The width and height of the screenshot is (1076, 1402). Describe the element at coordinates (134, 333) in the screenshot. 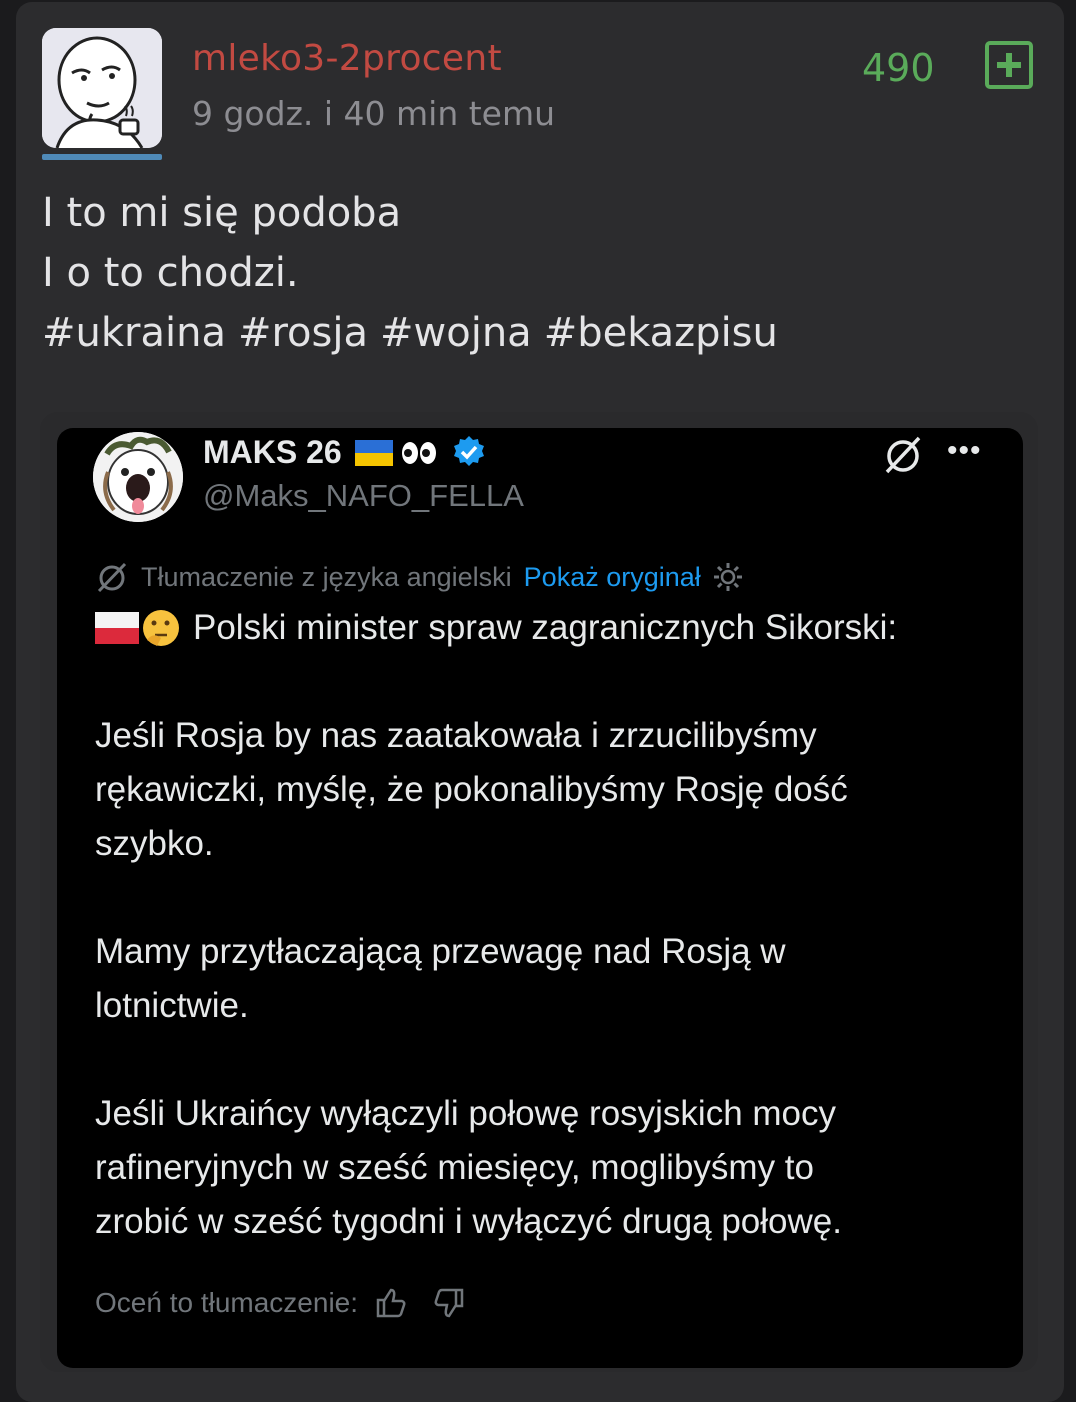

I see `tag-link: #ukraina` at that location.